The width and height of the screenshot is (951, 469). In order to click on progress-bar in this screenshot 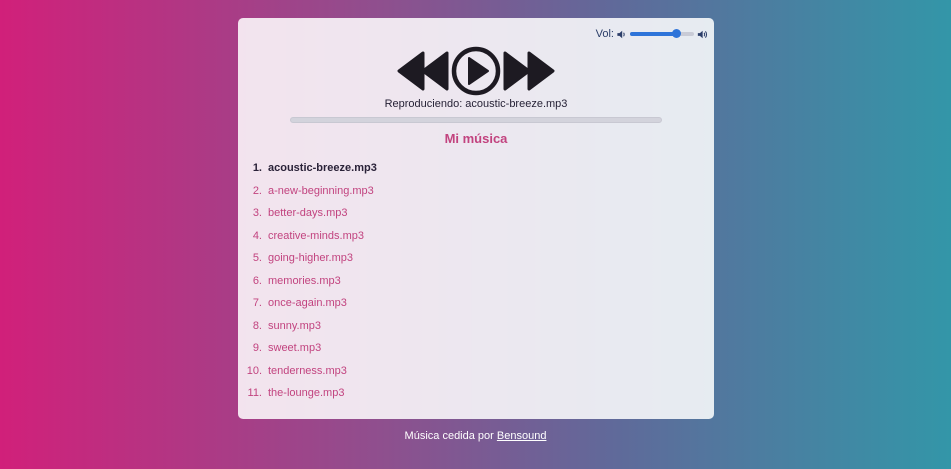, I will do `click(476, 120)`.